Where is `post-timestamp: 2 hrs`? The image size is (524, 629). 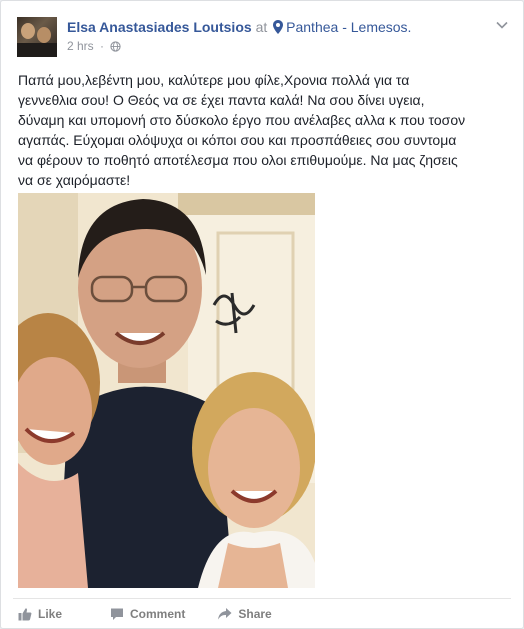 post-timestamp: 2 hrs is located at coordinates (80, 46).